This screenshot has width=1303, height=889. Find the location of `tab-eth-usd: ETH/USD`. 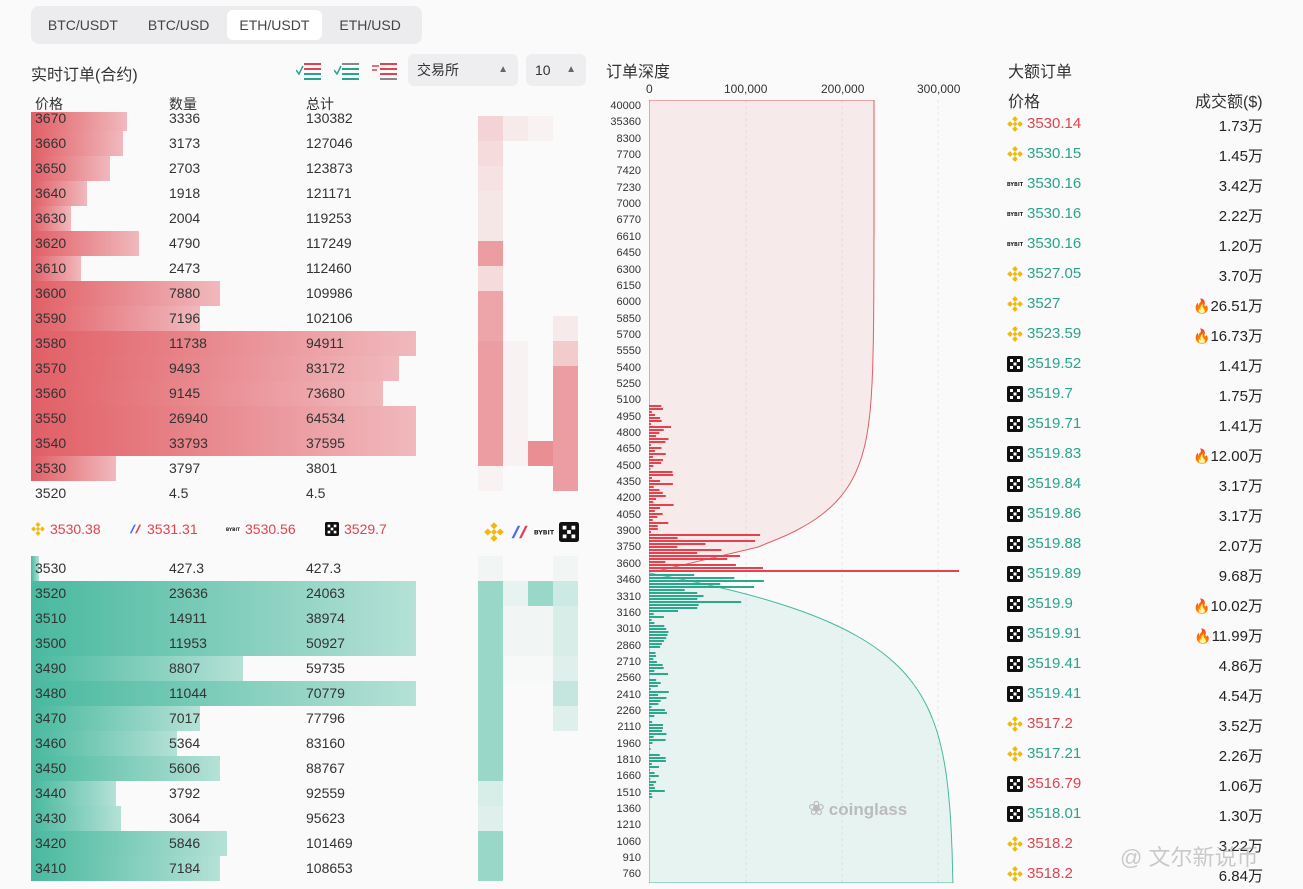

tab-eth-usd: ETH/USD is located at coordinates (370, 25).